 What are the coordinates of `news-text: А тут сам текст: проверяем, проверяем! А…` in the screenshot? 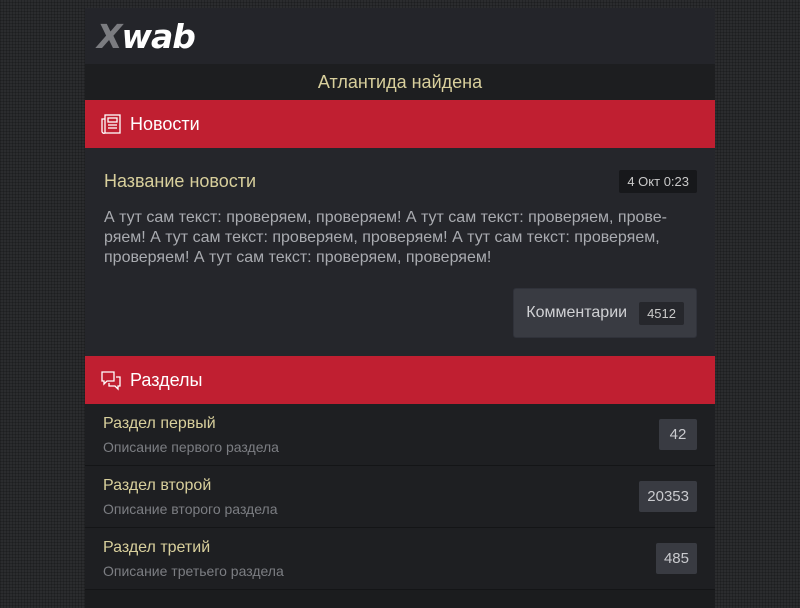 It's located at (385, 237).